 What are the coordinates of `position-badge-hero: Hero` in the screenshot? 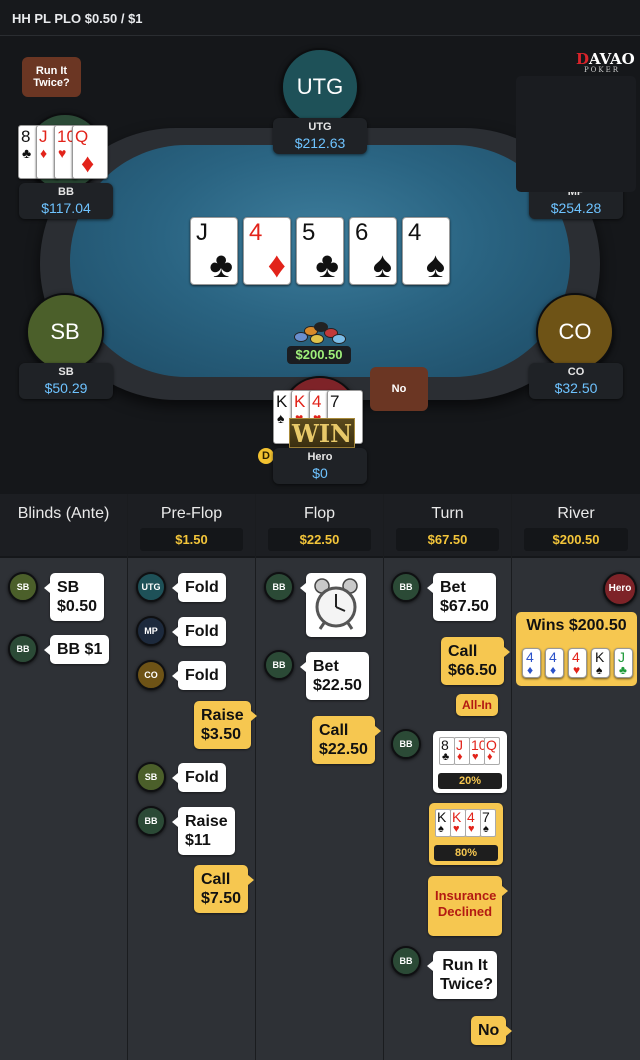 It's located at (620, 589).